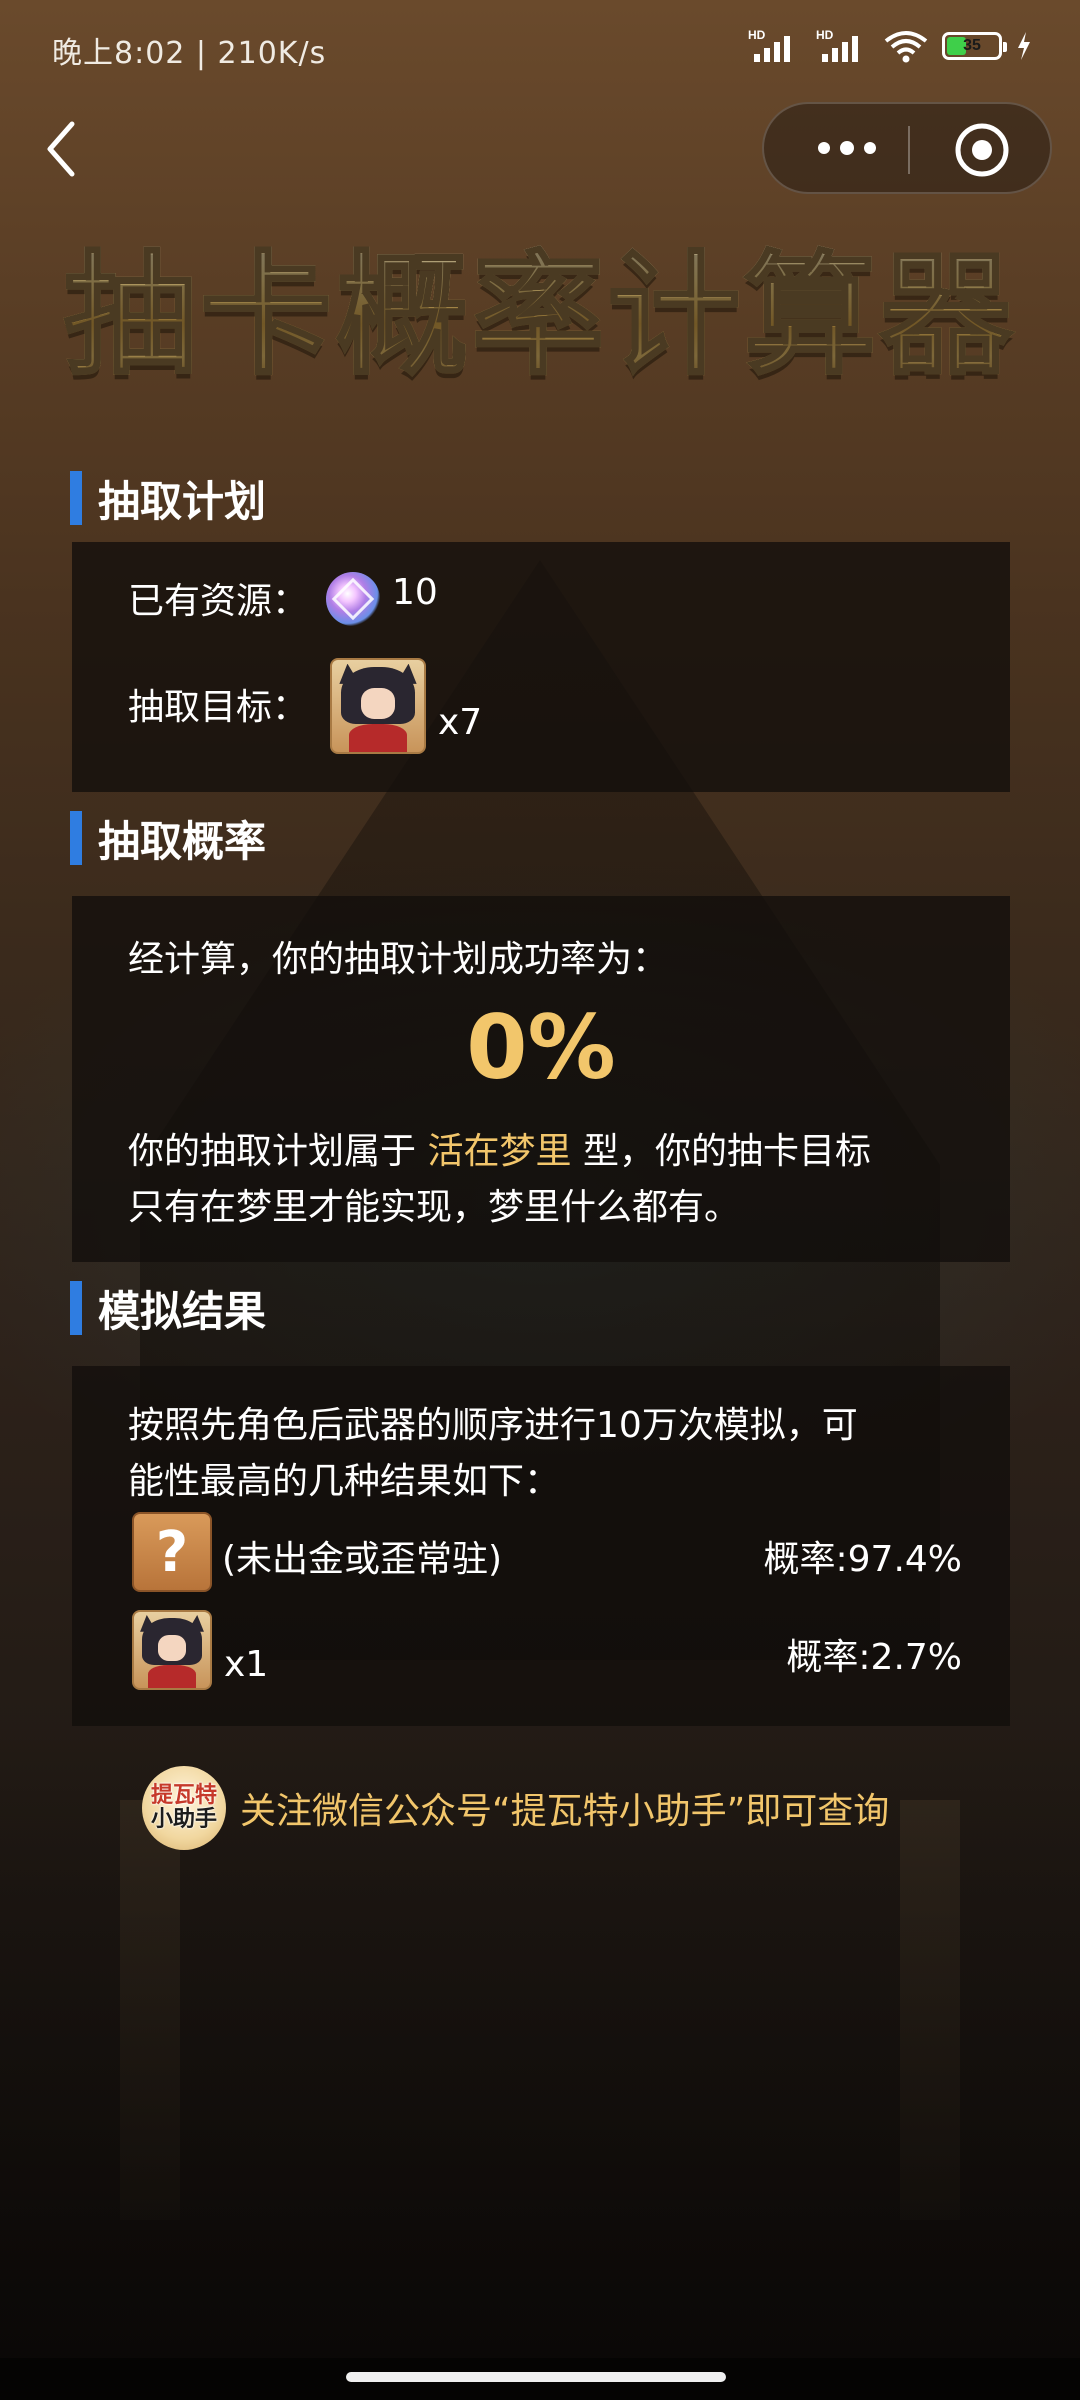 Image resolution: width=1080 pixels, height=2400 pixels. I want to click on primogem-icon, so click(353, 599).